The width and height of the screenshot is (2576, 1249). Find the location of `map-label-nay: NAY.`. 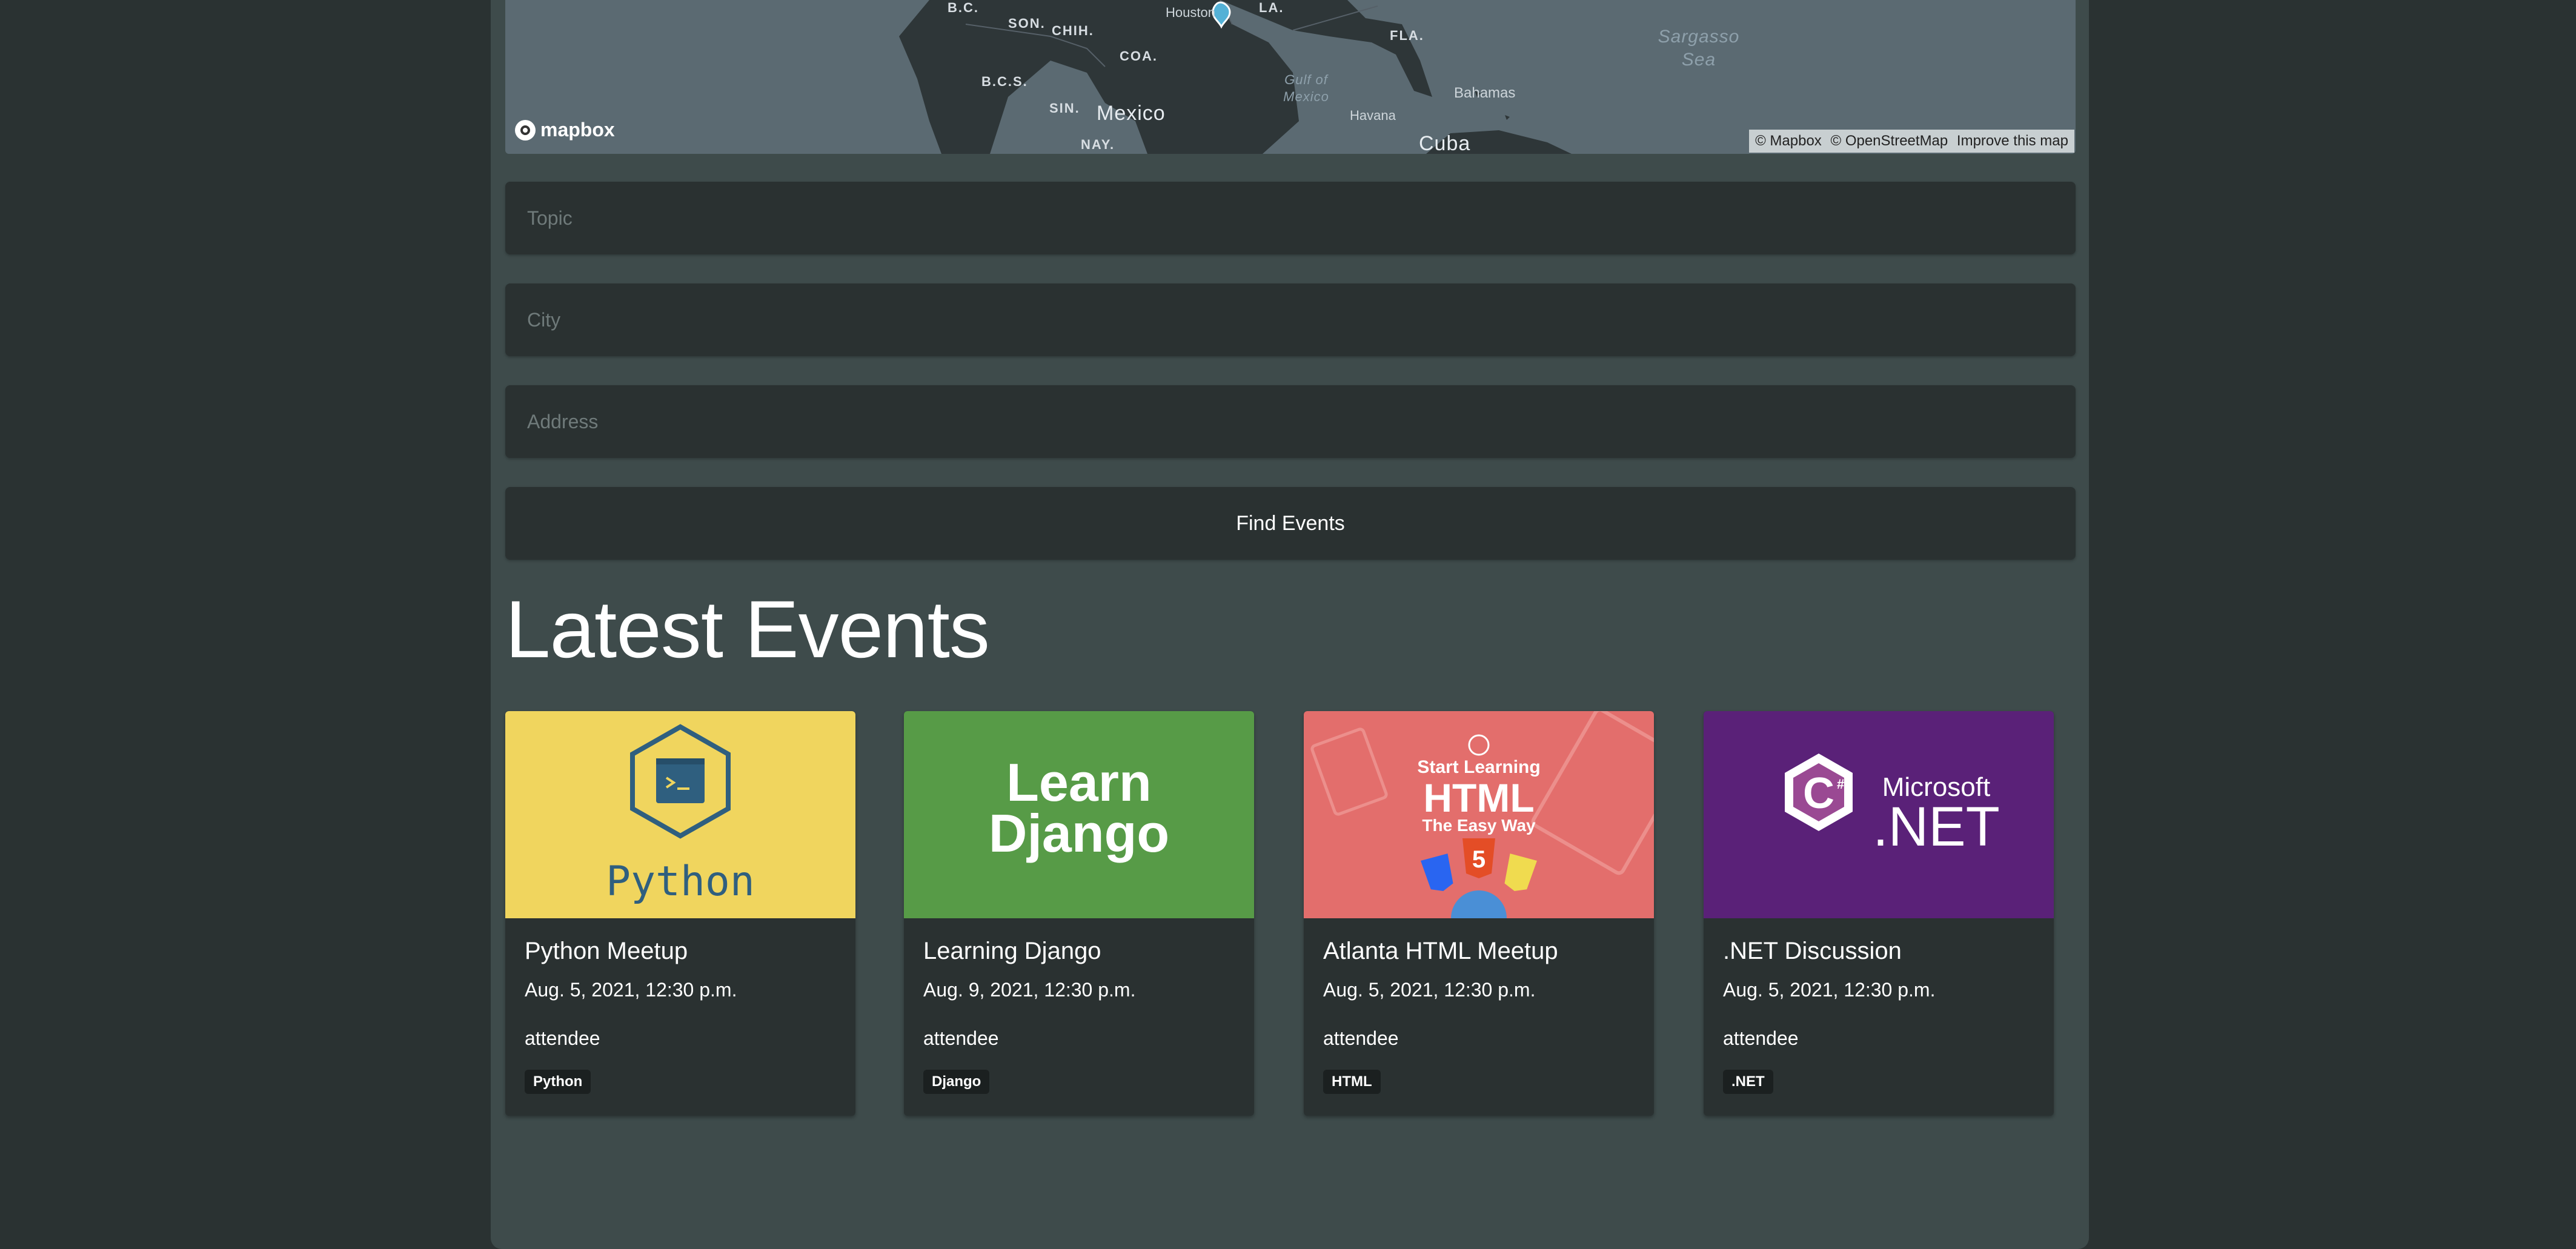

map-label-nay: NAY. is located at coordinates (1098, 144).